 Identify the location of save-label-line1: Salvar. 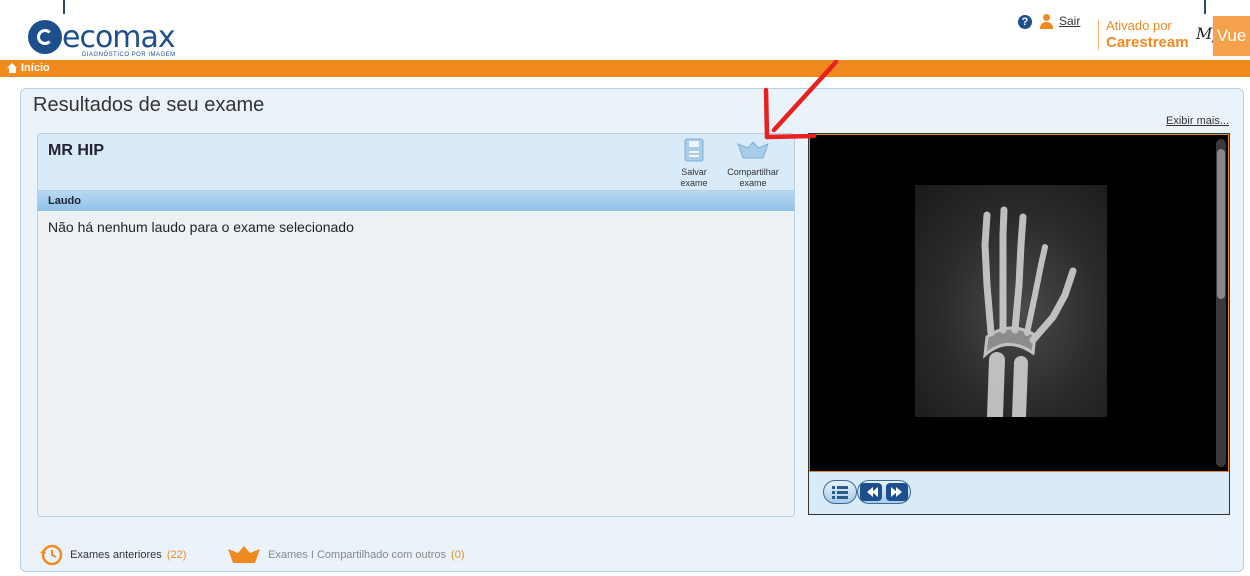
(694, 172).